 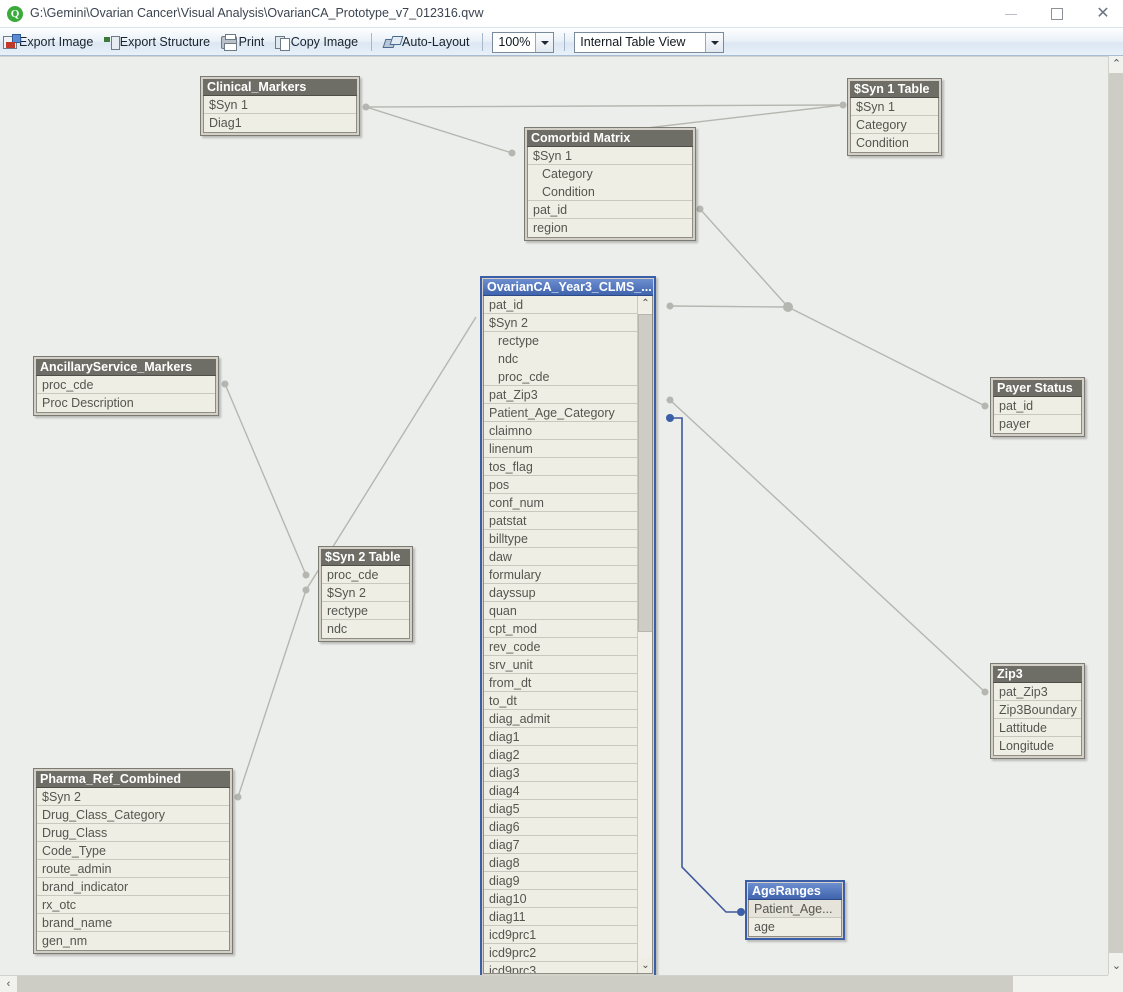 I want to click on field-row: dayssup, so click(x=562, y=593).